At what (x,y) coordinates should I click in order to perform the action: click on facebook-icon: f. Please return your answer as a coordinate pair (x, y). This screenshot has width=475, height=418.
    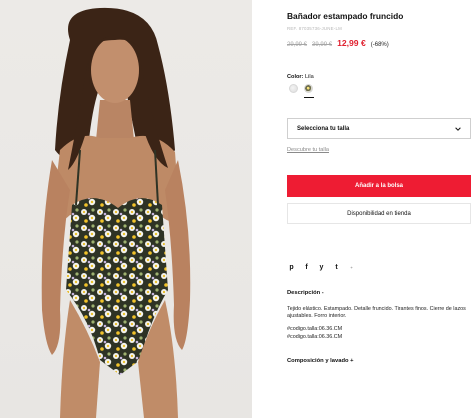
    Looking at the image, I should click on (306, 268).